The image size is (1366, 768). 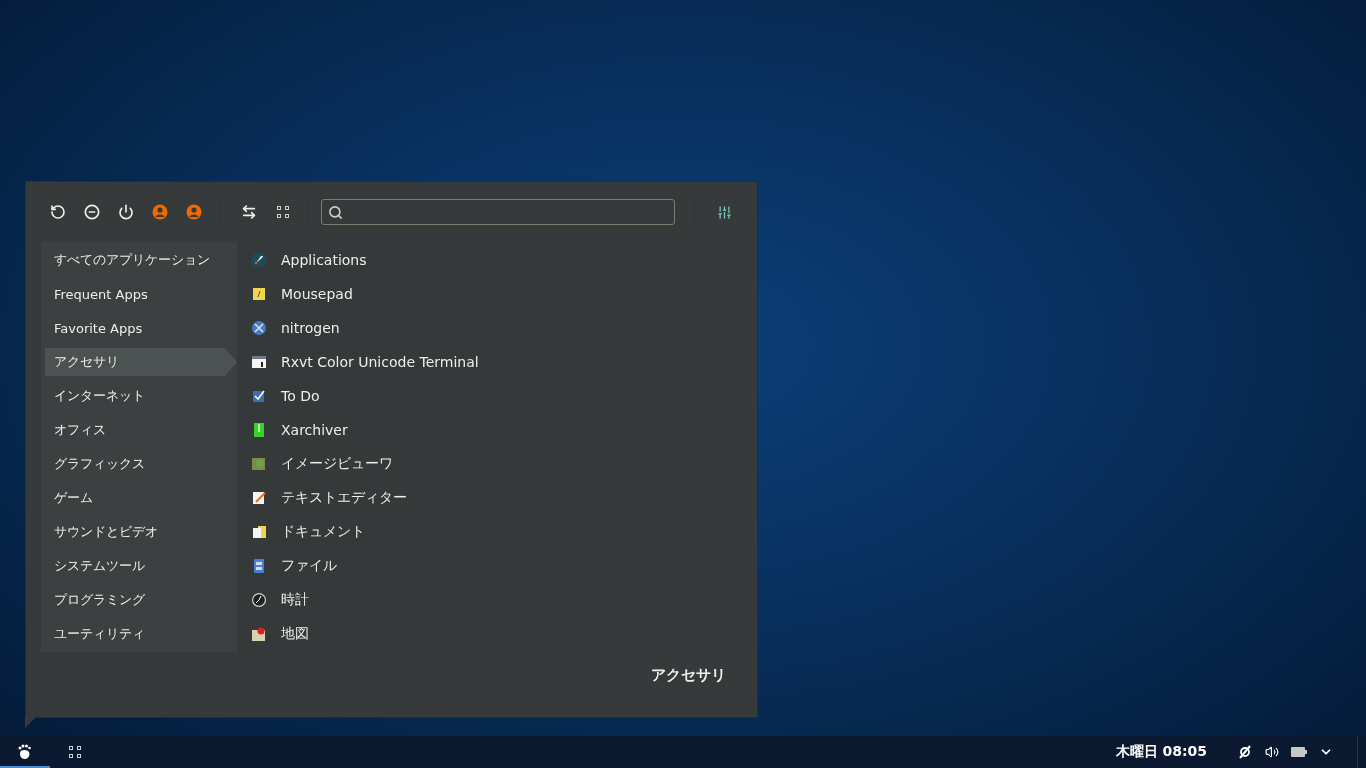 What do you see at coordinates (259, 498) in the screenshot?
I see `notepad-pencil-icon` at bounding box center [259, 498].